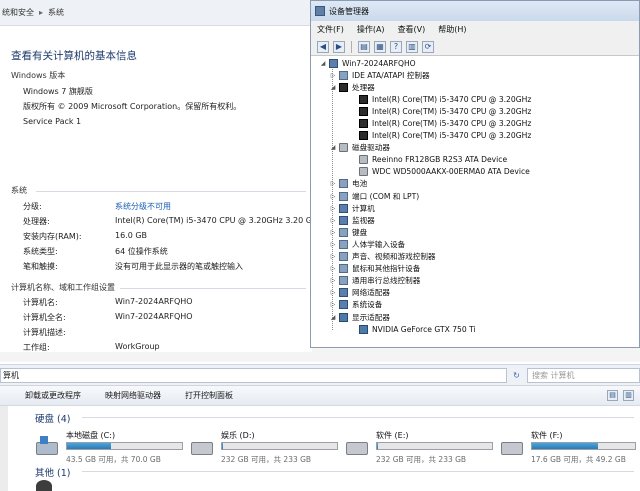 The width and height of the screenshot is (640, 491). Describe the element at coordinates (359, 317) in the screenshot. I see `tree-category: ◢ 显示适配器` at that location.